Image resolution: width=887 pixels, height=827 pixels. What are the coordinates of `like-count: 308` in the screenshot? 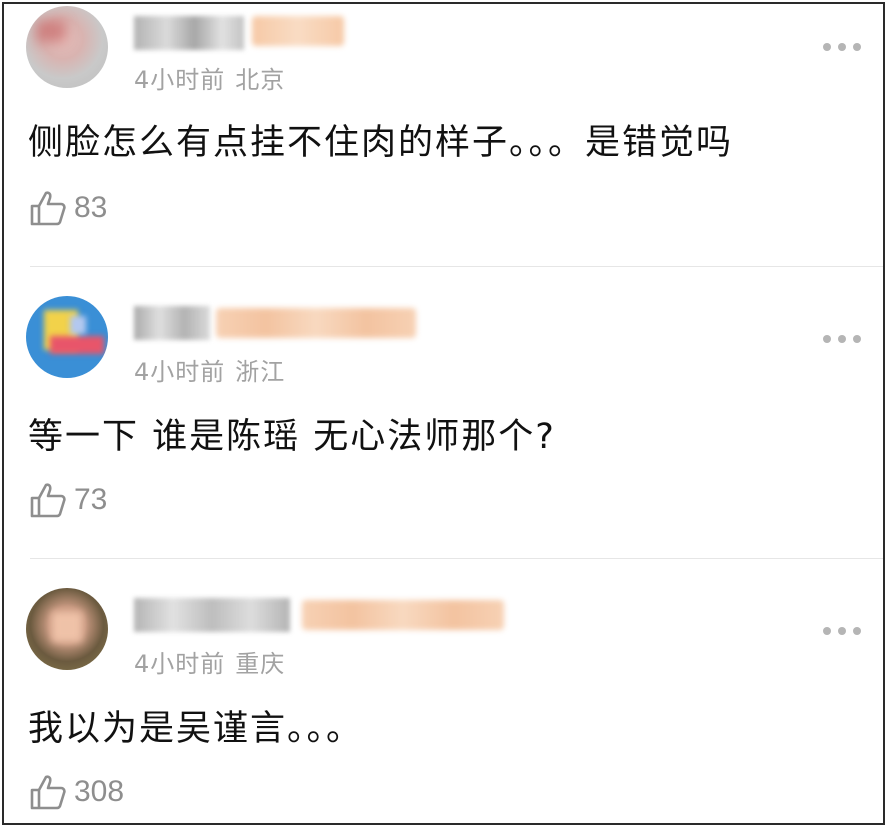 It's located at (99, 791).